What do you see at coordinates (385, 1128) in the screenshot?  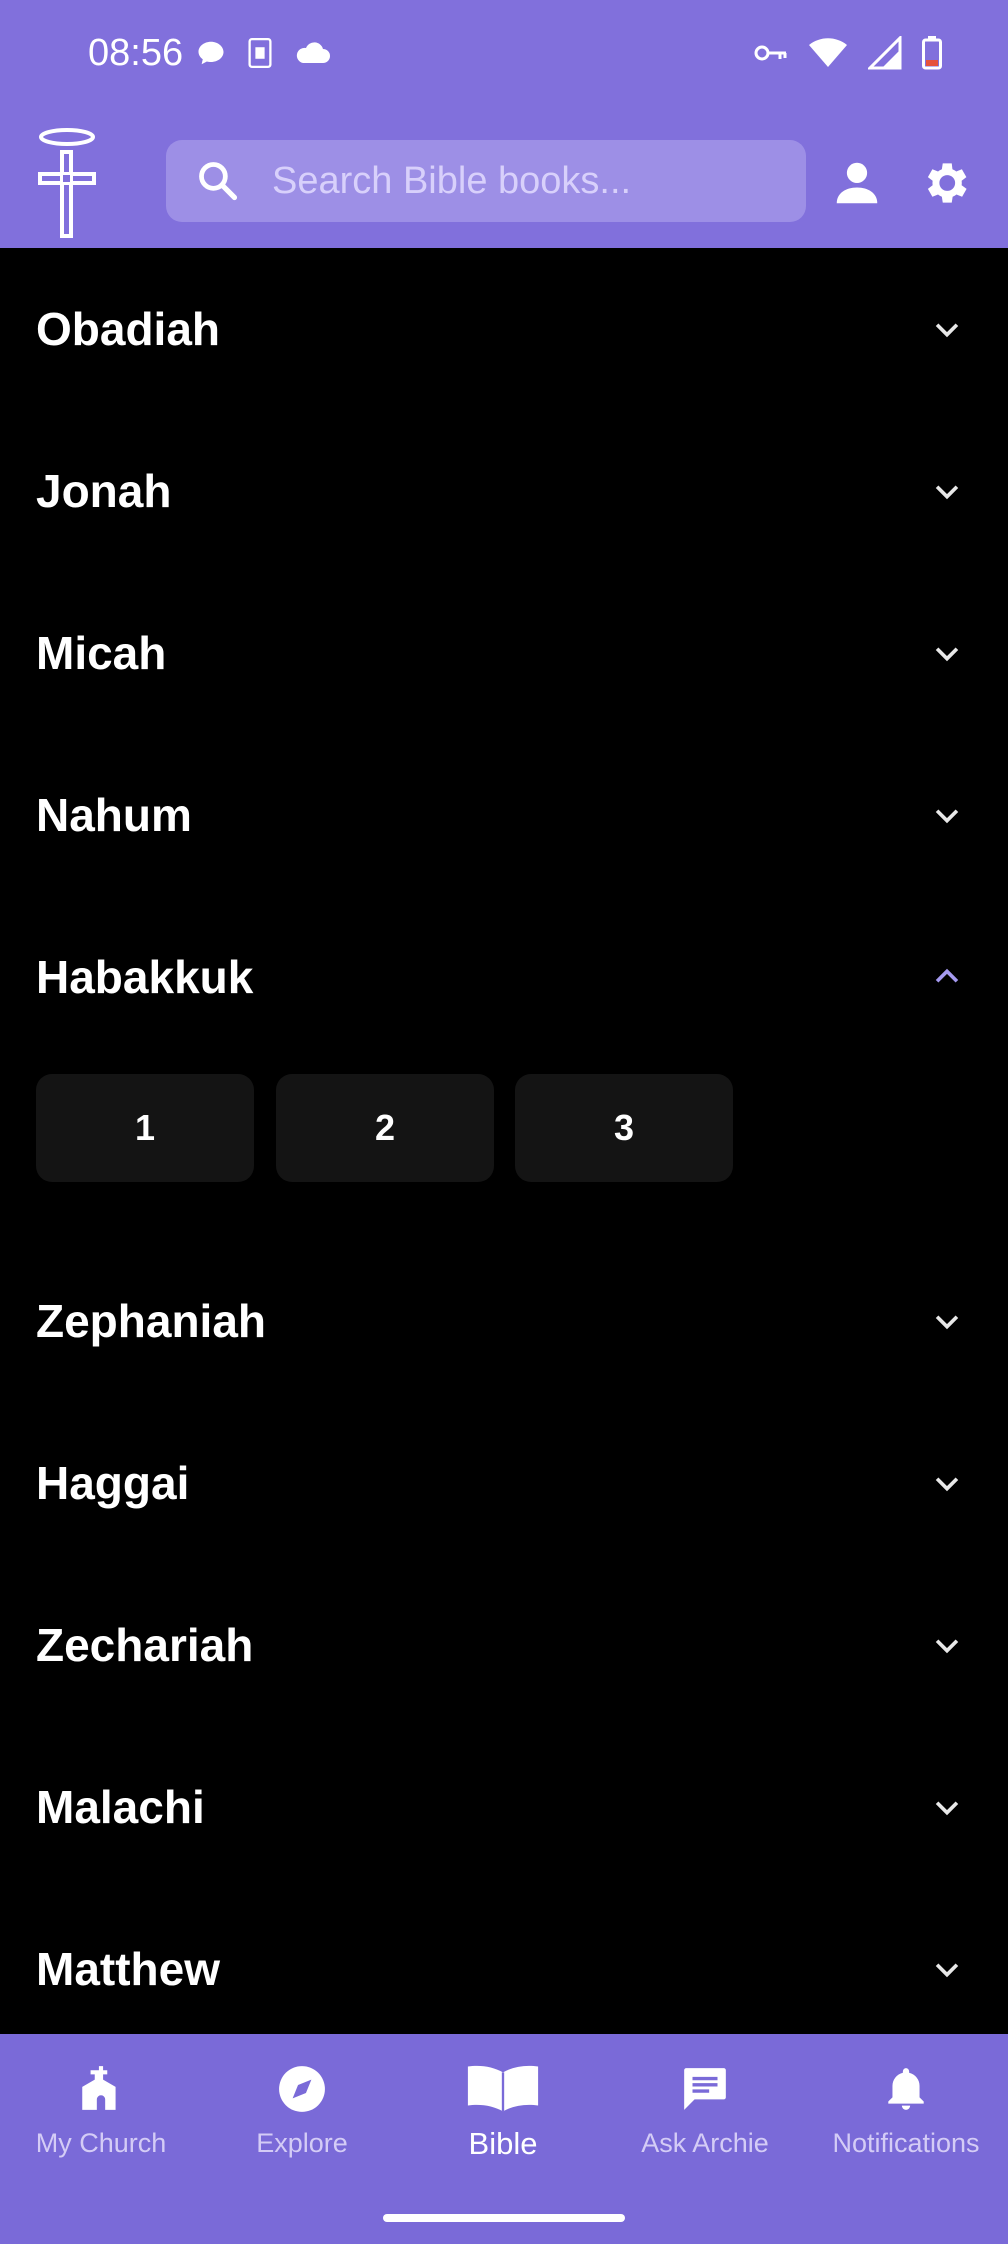 I see `chapter-button-2: 2` at bounding box center [385, 1128].